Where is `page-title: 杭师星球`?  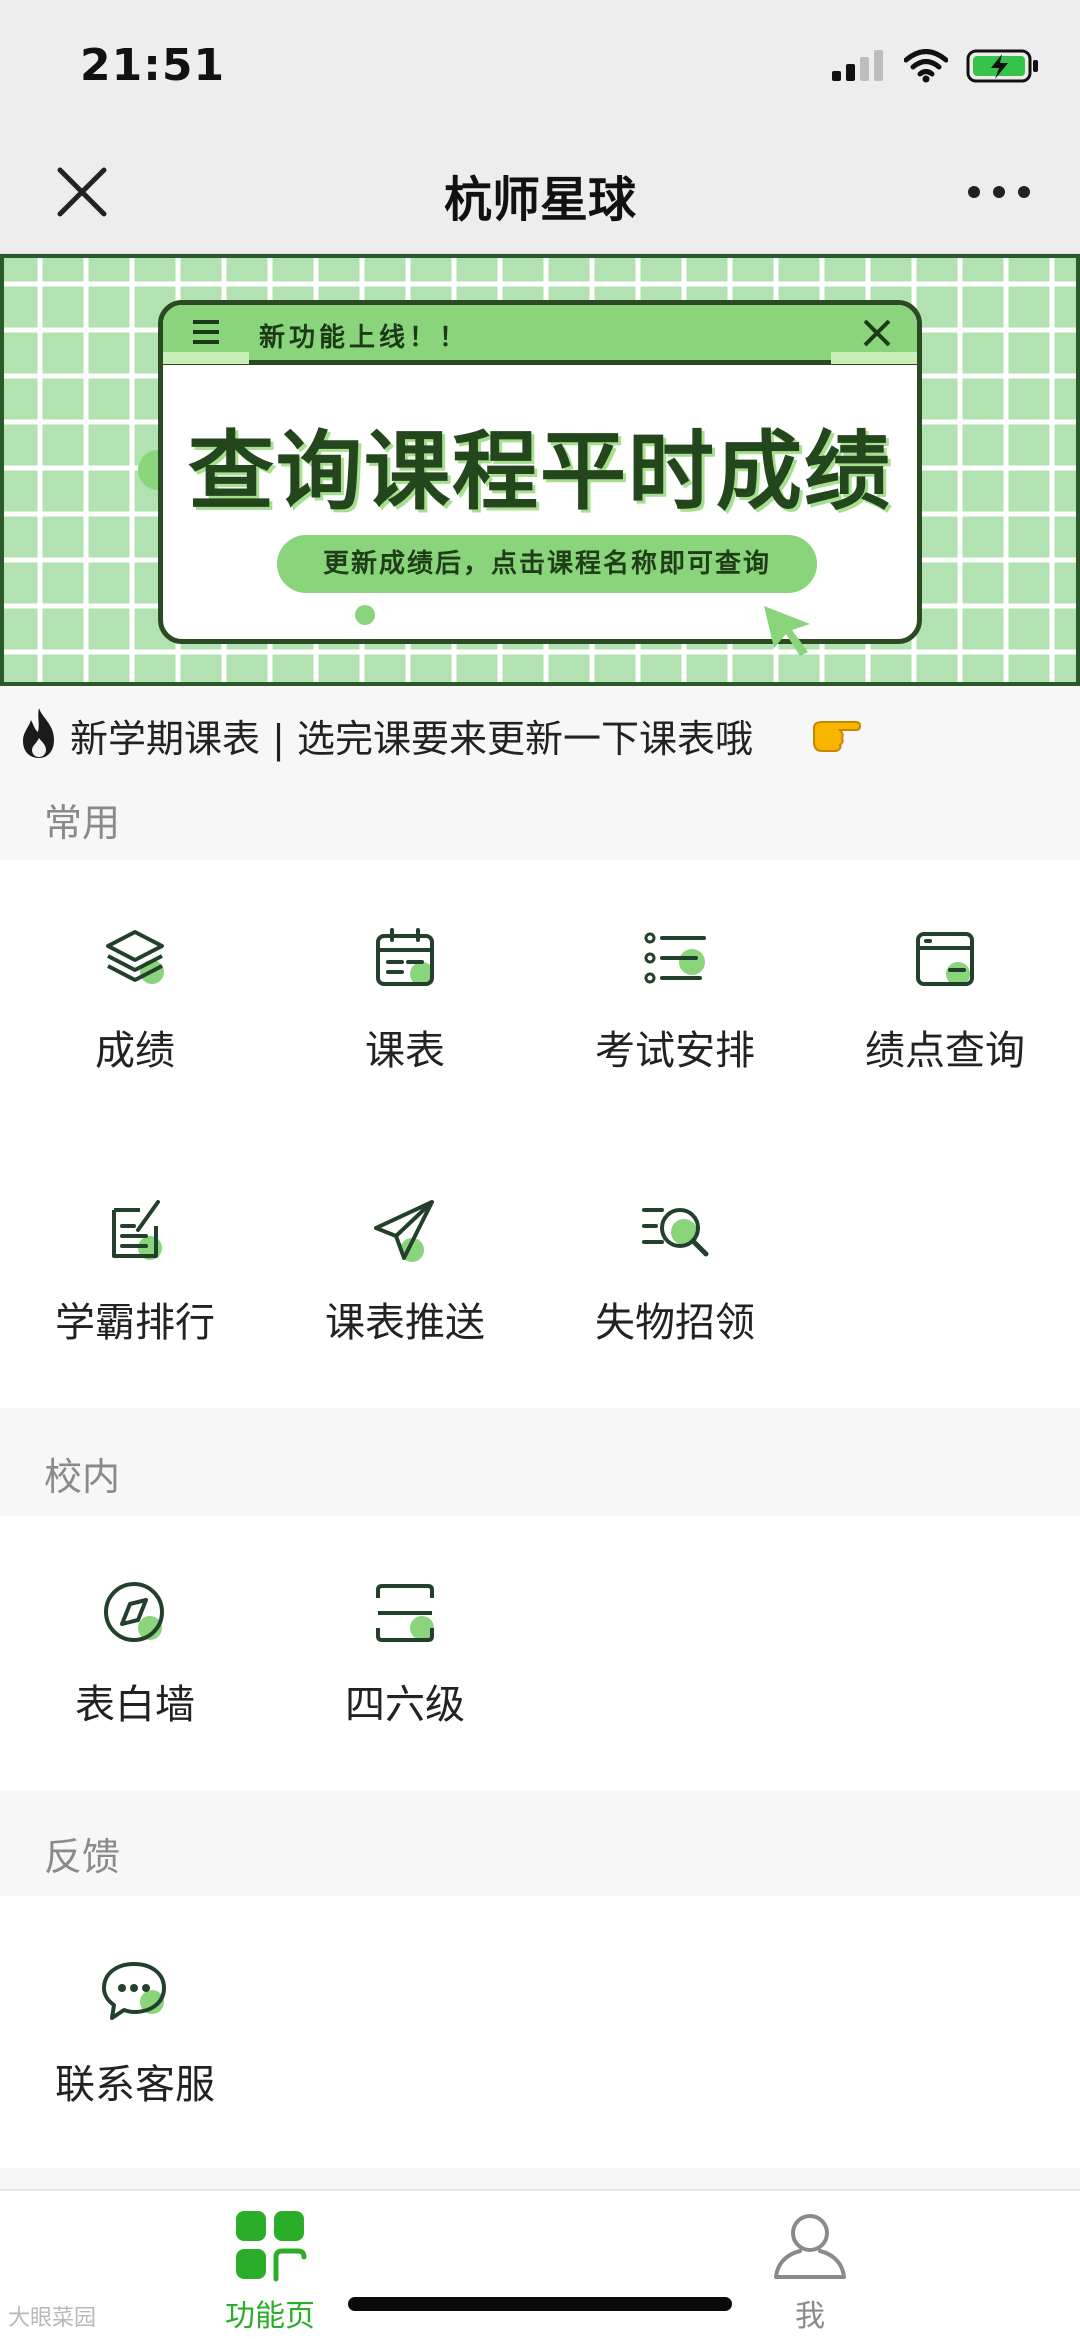
page-title: 杭师星球 is located at coordinates (539, 200).